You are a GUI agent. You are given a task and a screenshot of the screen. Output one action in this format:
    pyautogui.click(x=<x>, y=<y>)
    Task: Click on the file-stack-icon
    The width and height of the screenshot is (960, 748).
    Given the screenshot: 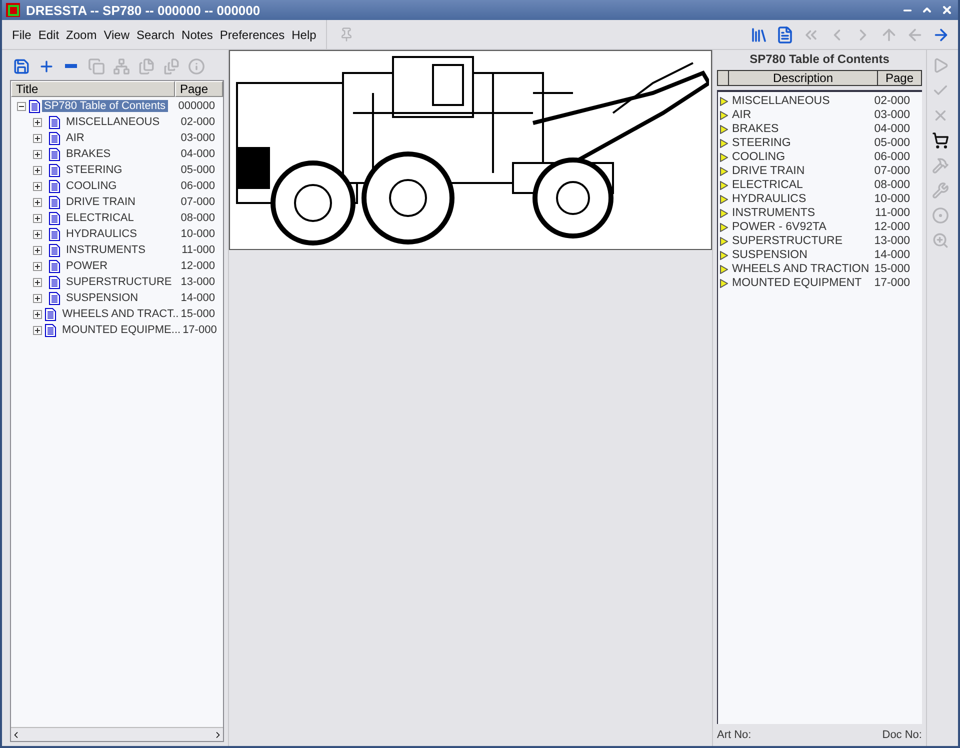 What is the action you would take?
    pyautogui.click(x=171, y=66)
    